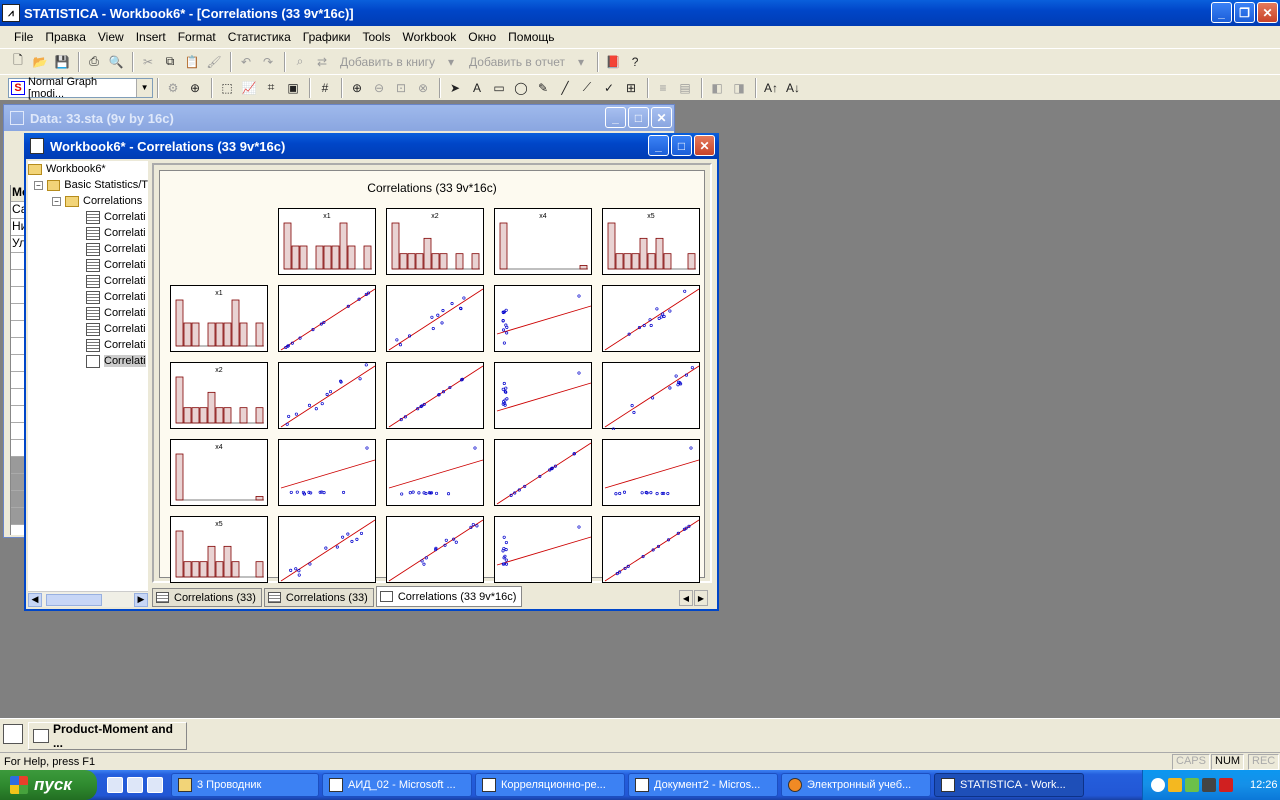 The width and height of the screenshot is (1280, 800). Describe the element at coordinates (543, 88) in the screenshot. I see `marker-tool-icon: ✎` at that location.